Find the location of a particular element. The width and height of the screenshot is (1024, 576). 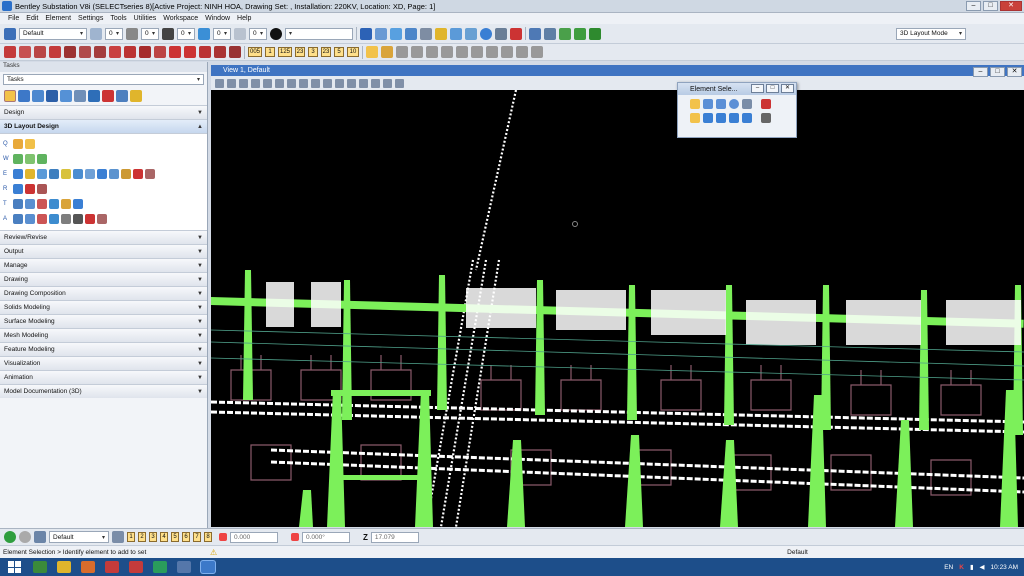

priority-combo: 0 is located at coordinates (258, 33).